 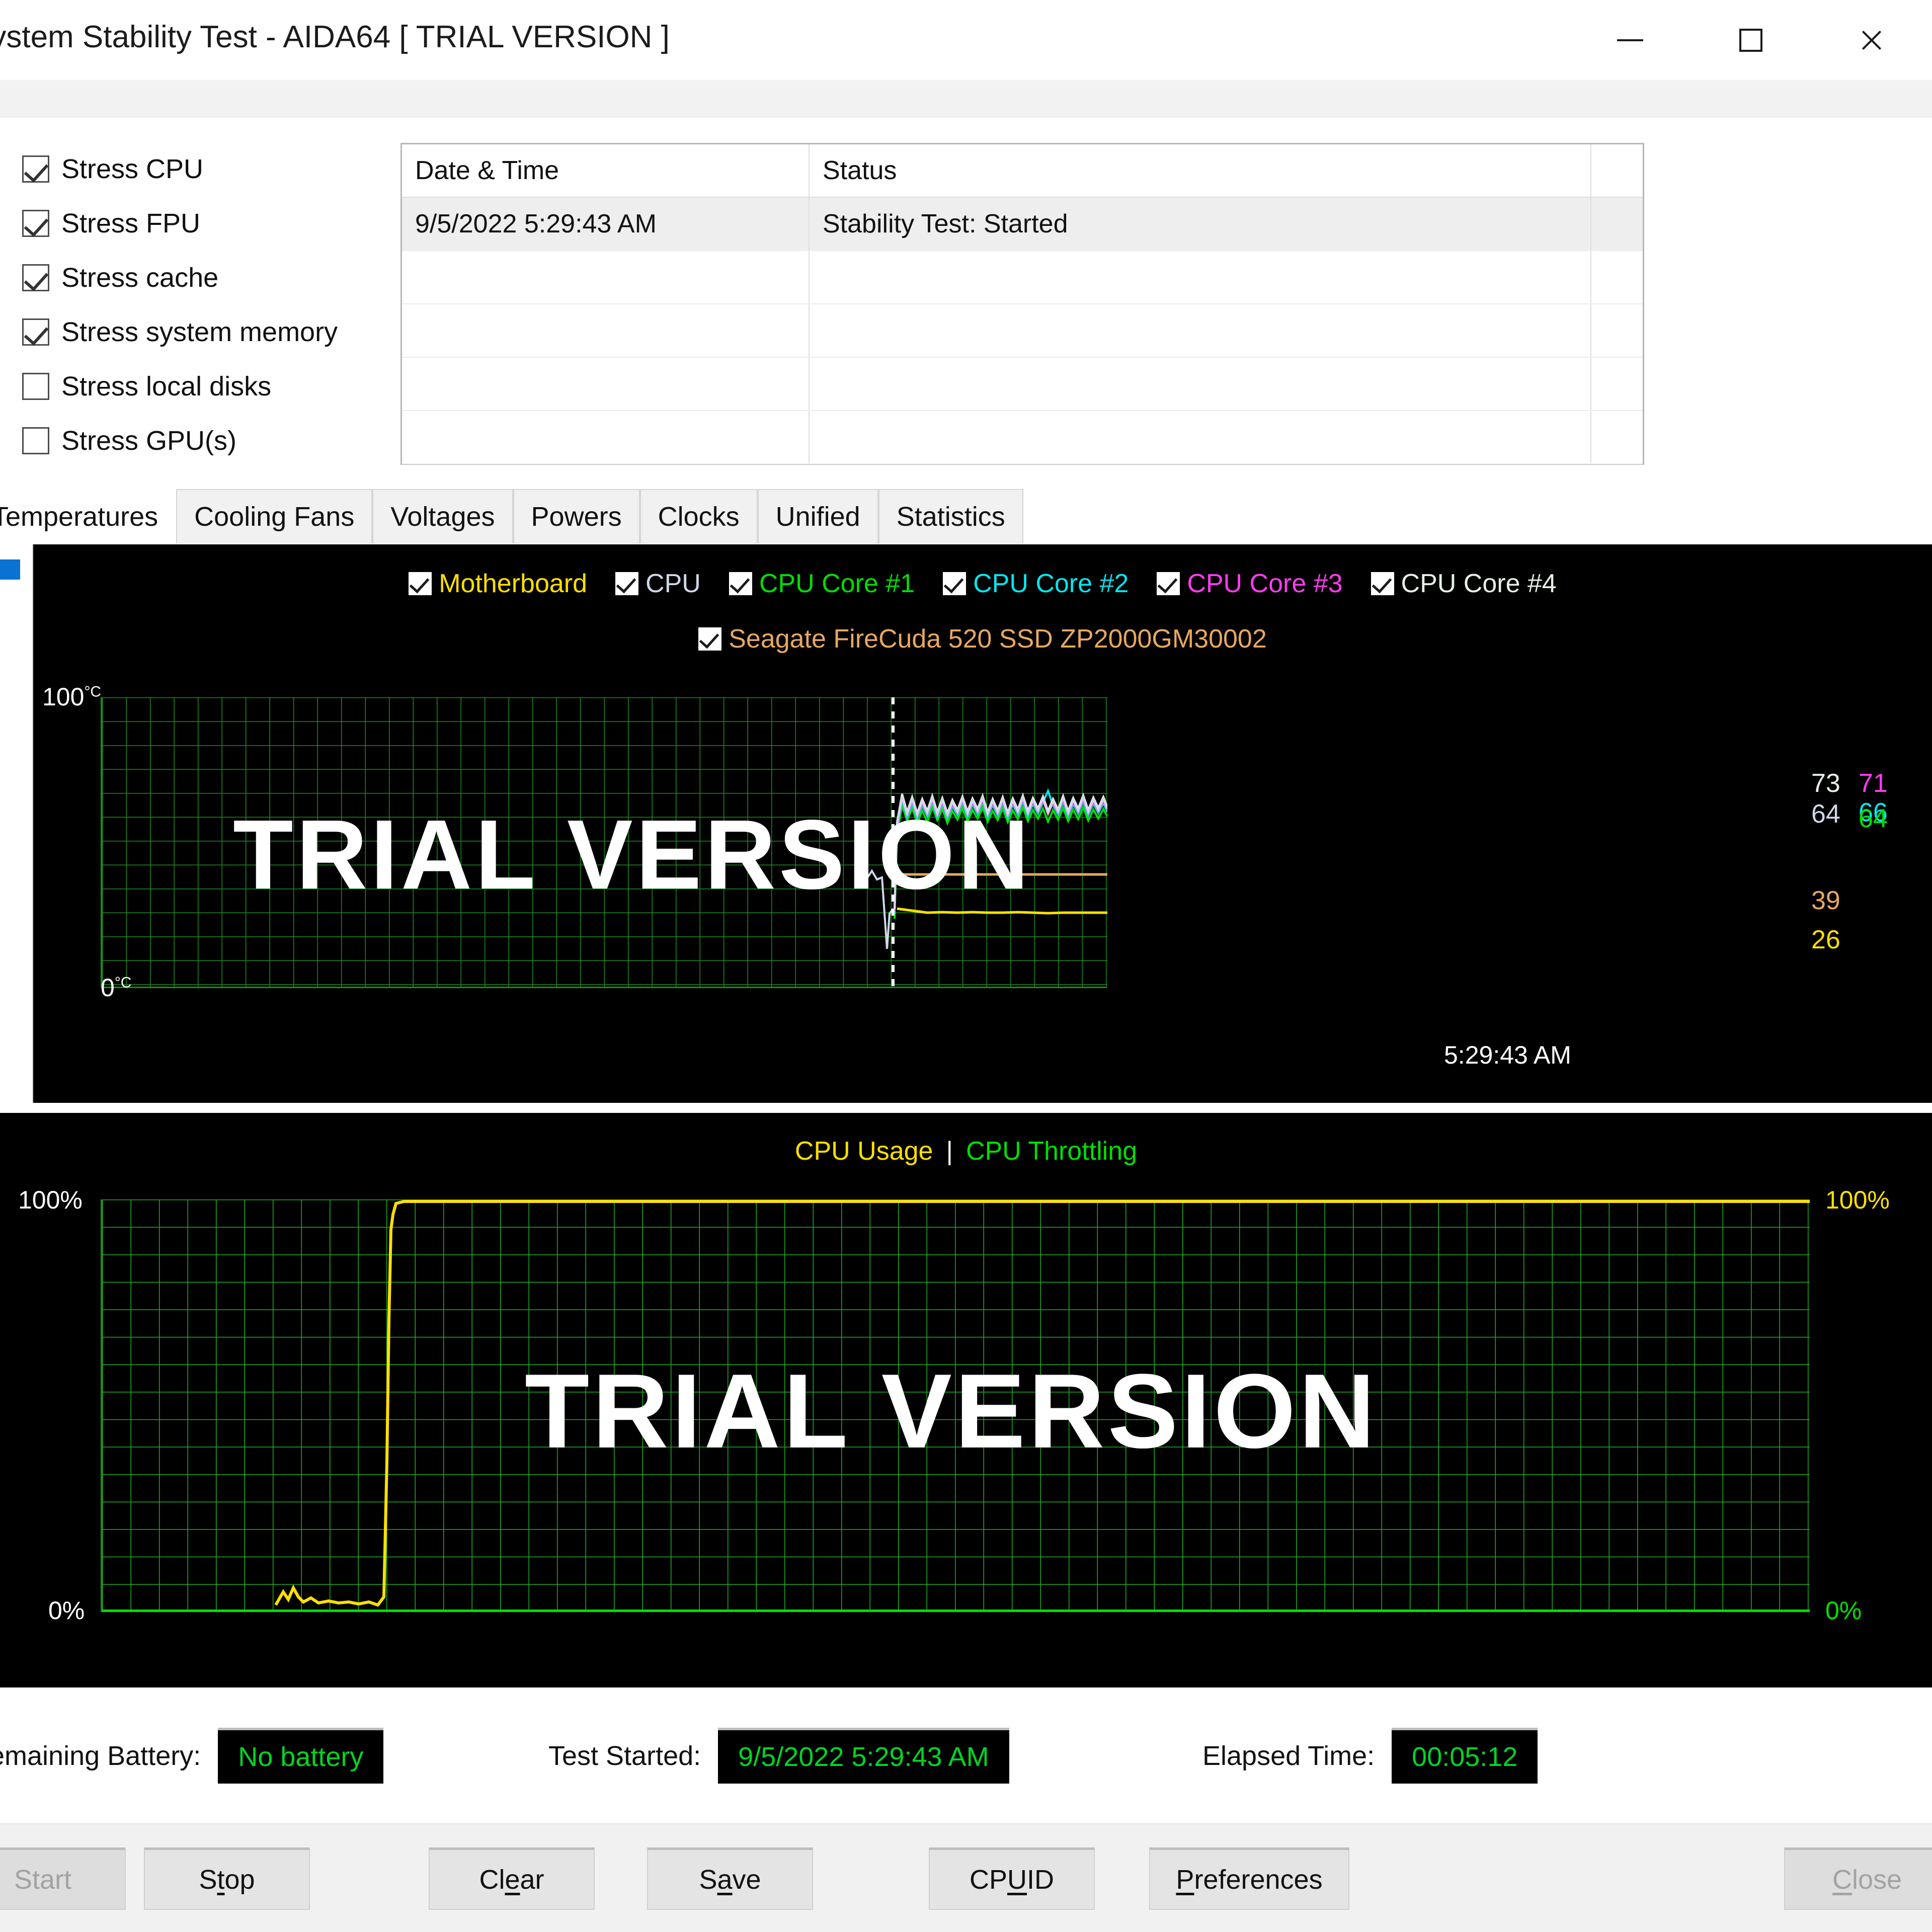 I want to click on column-header-spacer, so click(x=1617, y=170).